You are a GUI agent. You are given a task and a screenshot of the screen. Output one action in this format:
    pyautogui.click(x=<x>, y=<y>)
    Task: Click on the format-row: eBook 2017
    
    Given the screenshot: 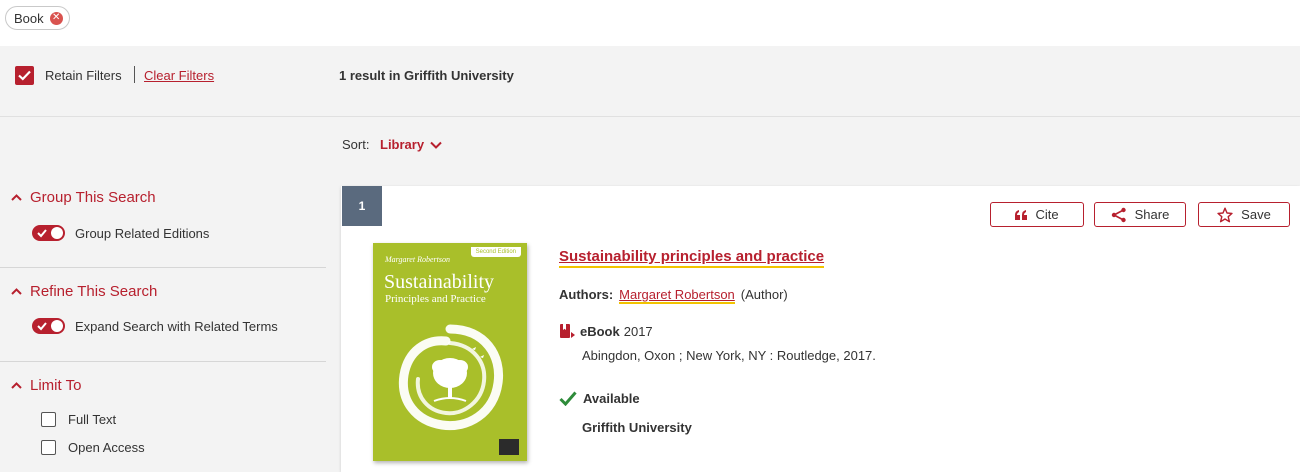 What is the action you would take?
    pyautogui.click(x=606, y=331)
    